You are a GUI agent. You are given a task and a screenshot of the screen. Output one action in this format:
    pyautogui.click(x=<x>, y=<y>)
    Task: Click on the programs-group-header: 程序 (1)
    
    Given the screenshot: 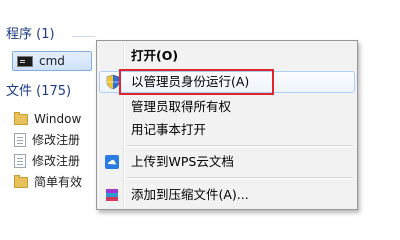 What is the action you would take?
    pyautogui.click(x=30, y=35)
    